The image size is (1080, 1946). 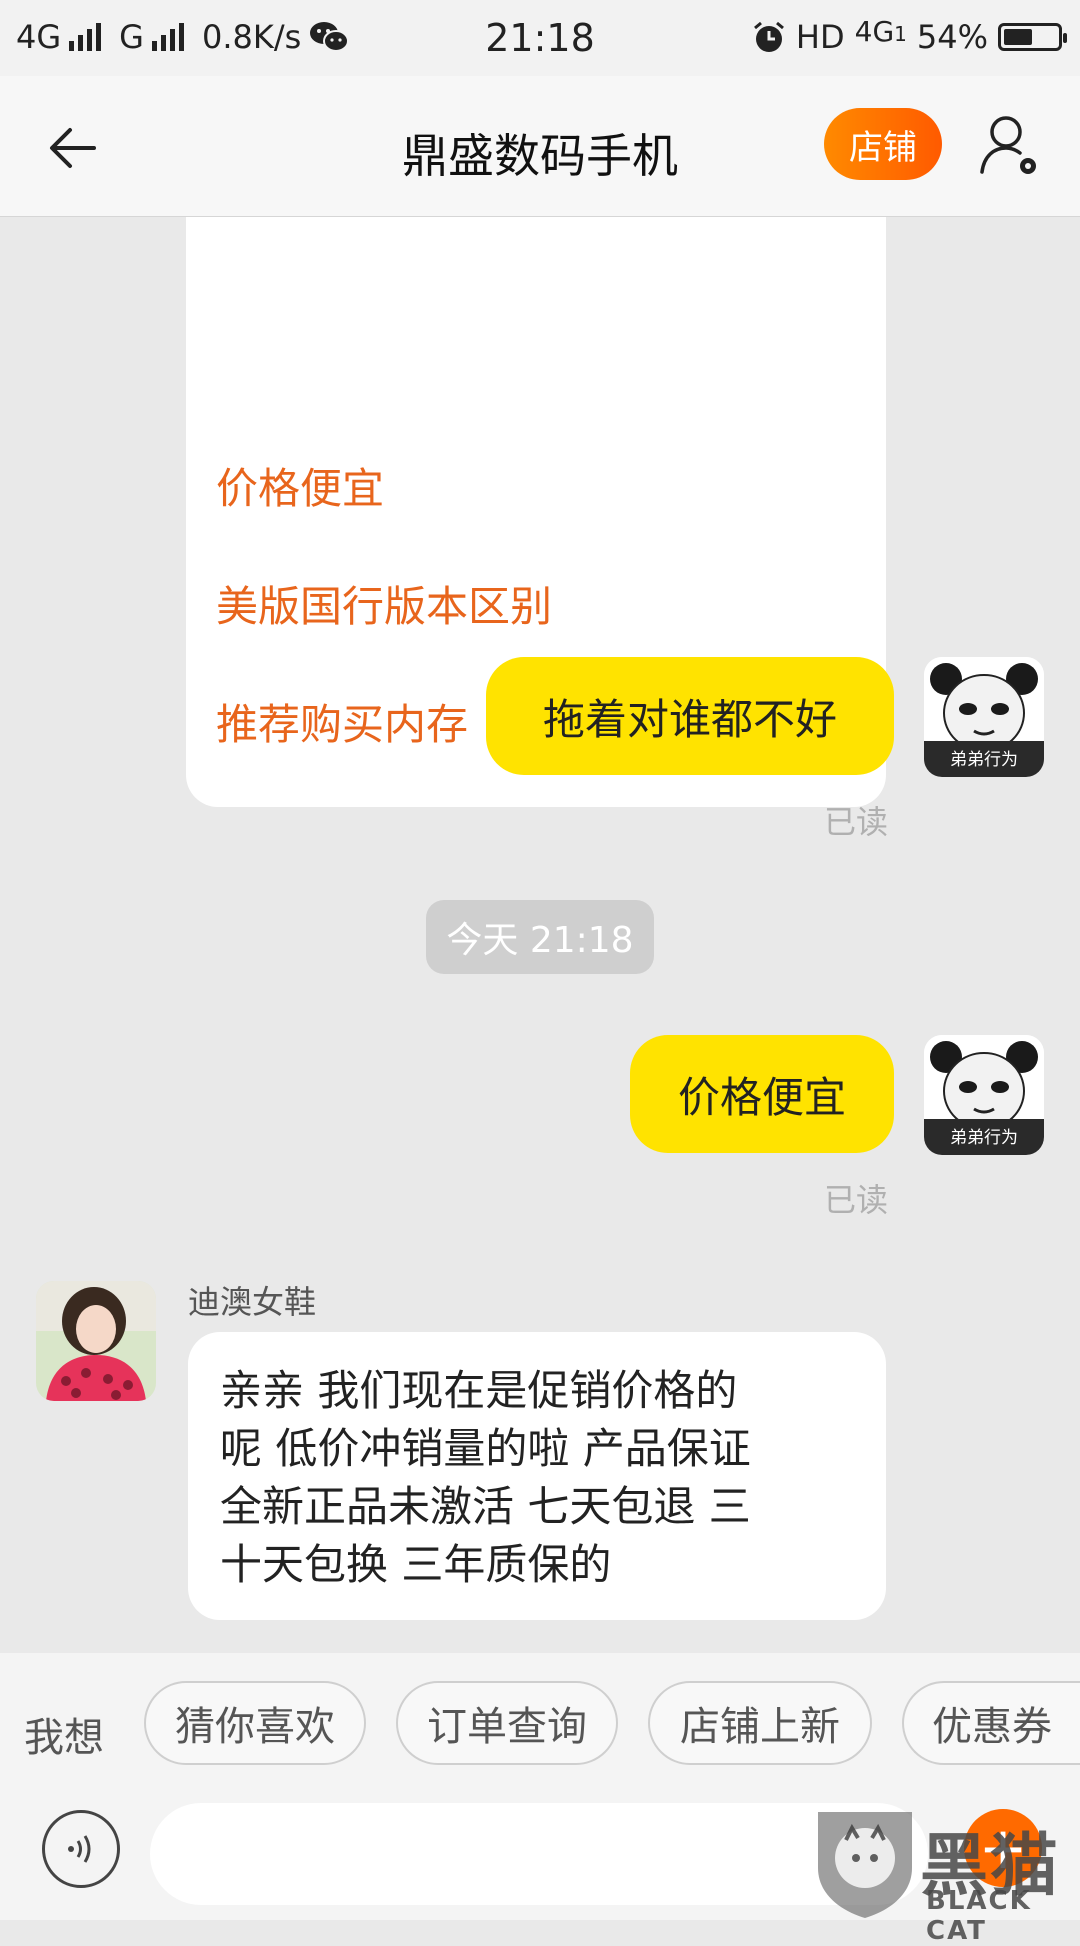 I want to click on time-divider: 今天 21:18, so click(x=540, y=937).